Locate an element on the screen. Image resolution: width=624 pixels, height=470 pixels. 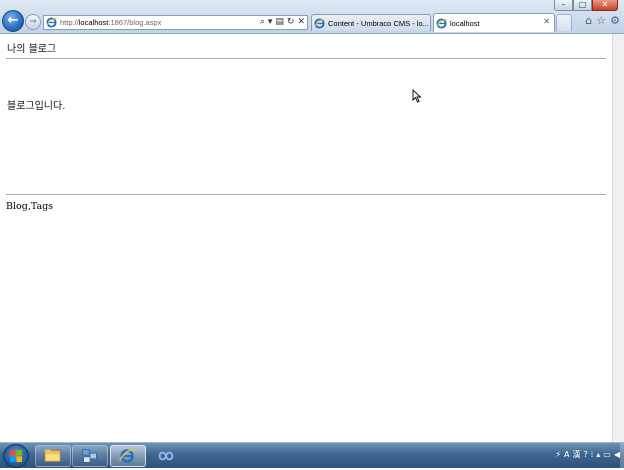
tray-power-icon: ⚡ is located at coordinates (558, 455).